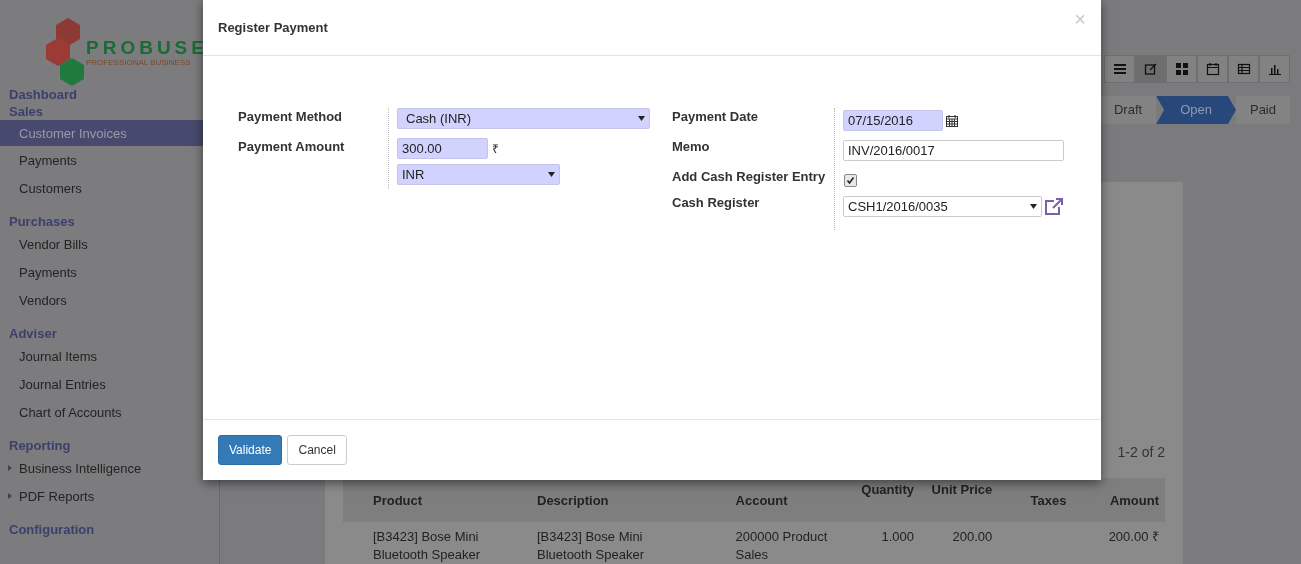 The image size is (1301, 564). Describe the element at coordinates (1196, 110) in the screenshot. I see `status-stage: Open` at that location.